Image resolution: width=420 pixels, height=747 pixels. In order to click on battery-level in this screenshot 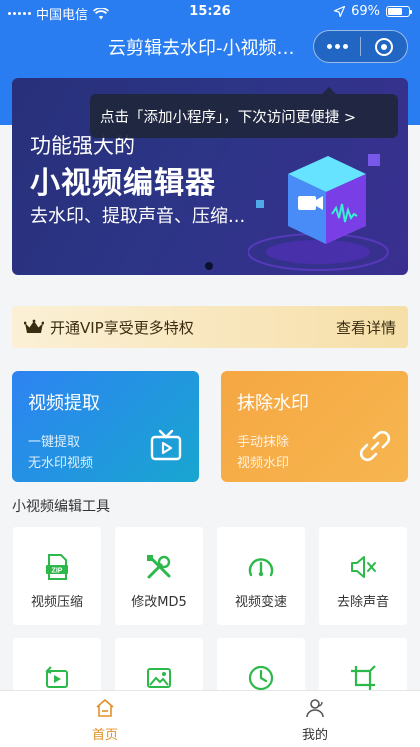, I will do `click(395, 11)`.